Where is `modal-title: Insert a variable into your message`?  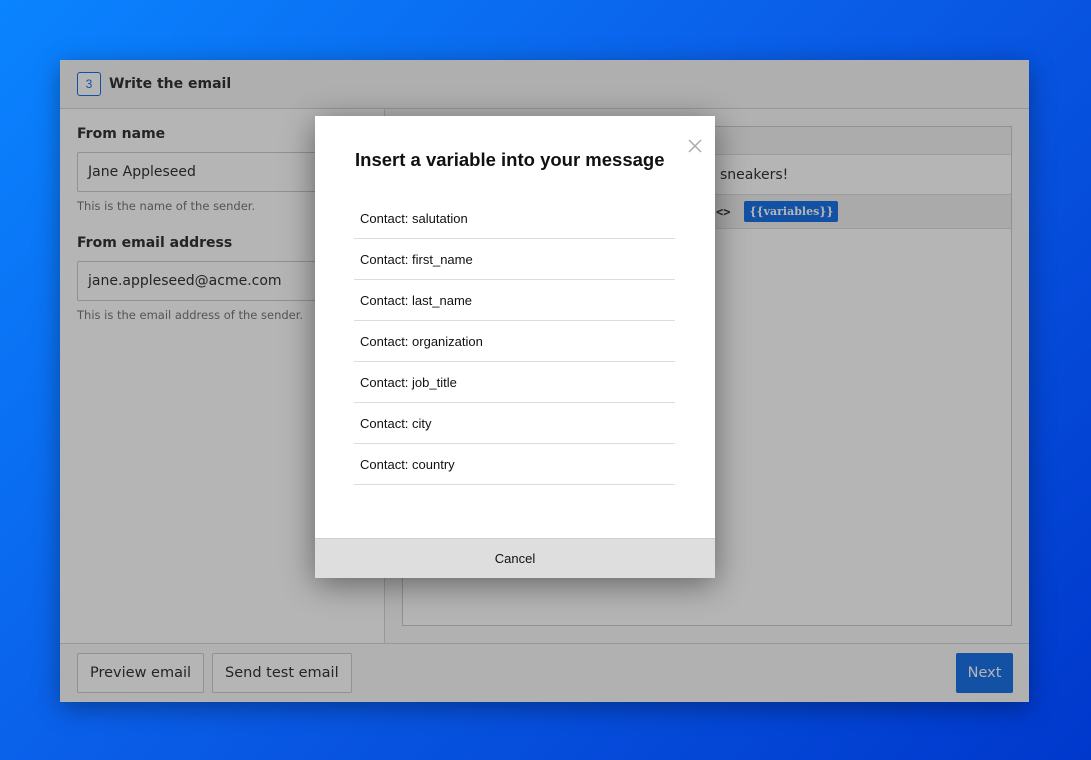
modal-title: Insert a variable into your message is located at coordinates (510, 159).